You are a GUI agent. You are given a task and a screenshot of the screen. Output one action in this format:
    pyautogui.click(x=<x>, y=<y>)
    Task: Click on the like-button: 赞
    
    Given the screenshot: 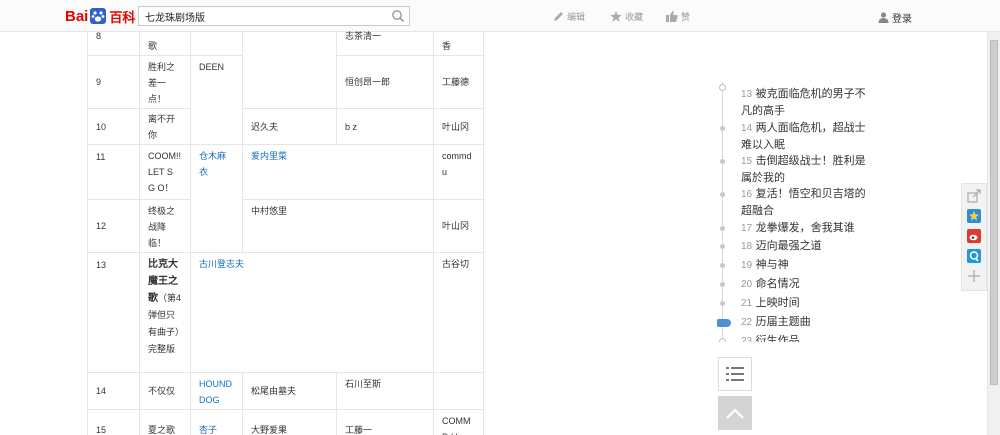 What is the action you would take?
    pyautogui.click(x=678, y=16)
    